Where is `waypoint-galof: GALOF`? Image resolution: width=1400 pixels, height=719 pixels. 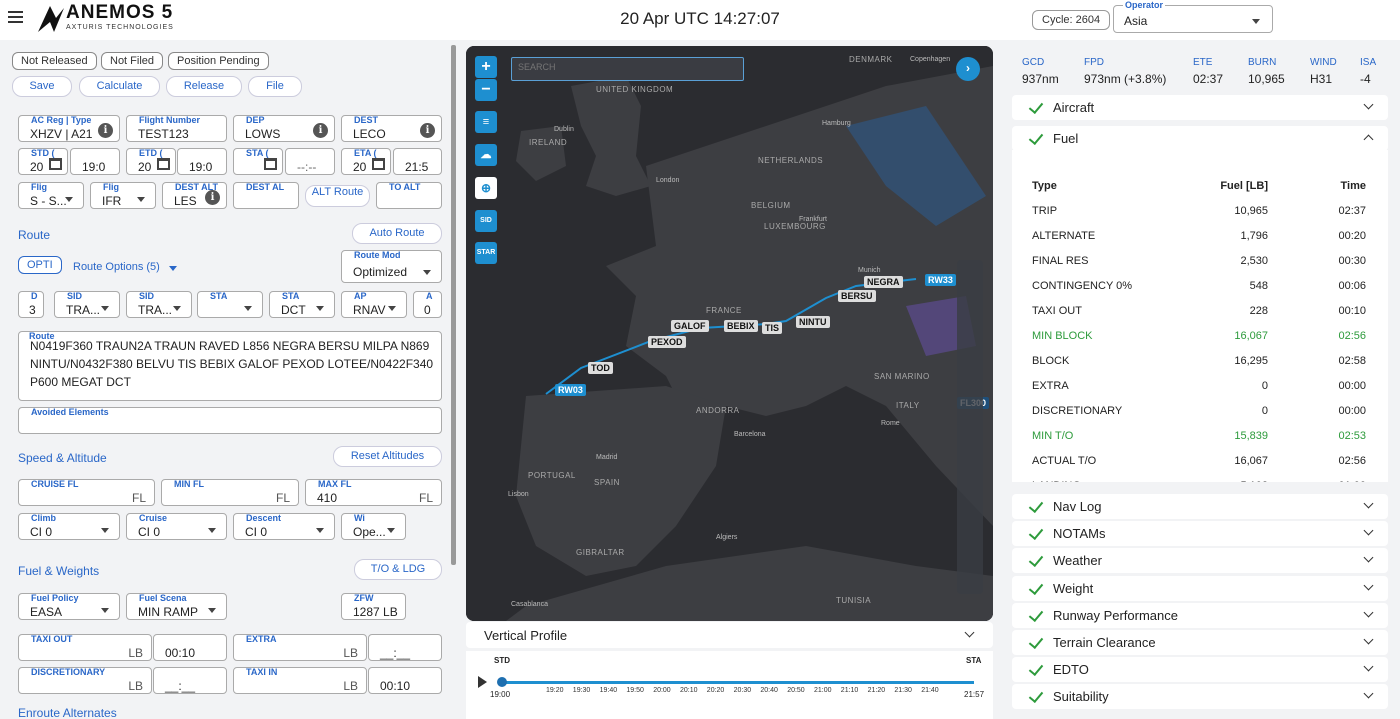
waypoint-galof: GALOF is located at coordinates (690, 326).